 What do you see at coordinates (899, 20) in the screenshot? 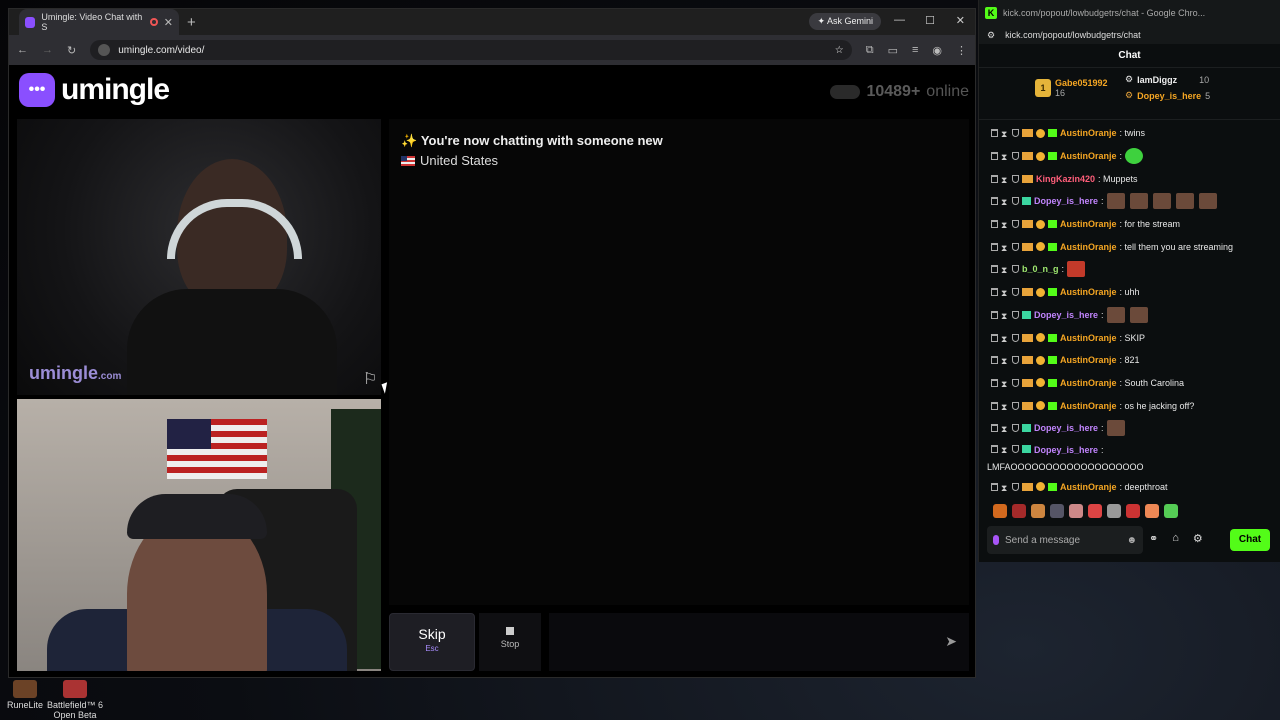
I see `minimize-button: —` at bounding box center [899, 20].